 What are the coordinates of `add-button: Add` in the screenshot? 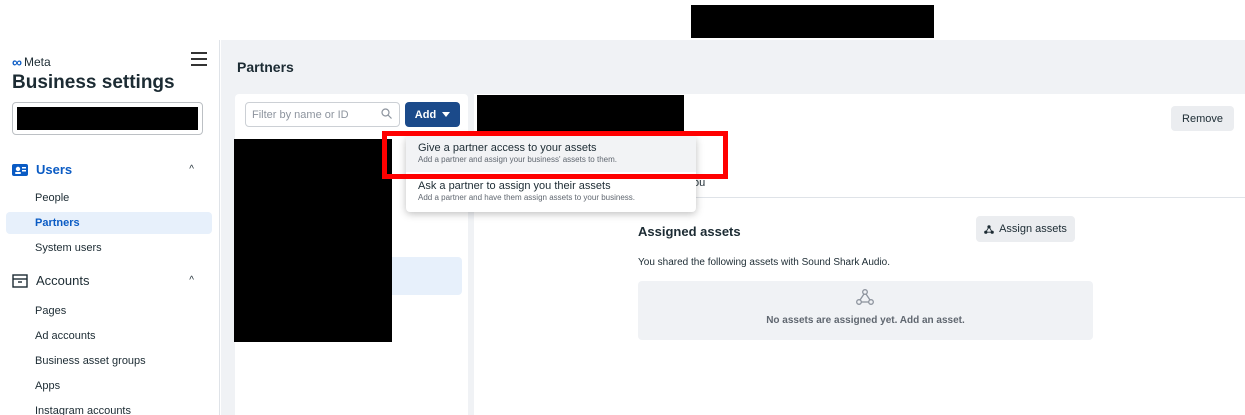 It's located at (432, 114).